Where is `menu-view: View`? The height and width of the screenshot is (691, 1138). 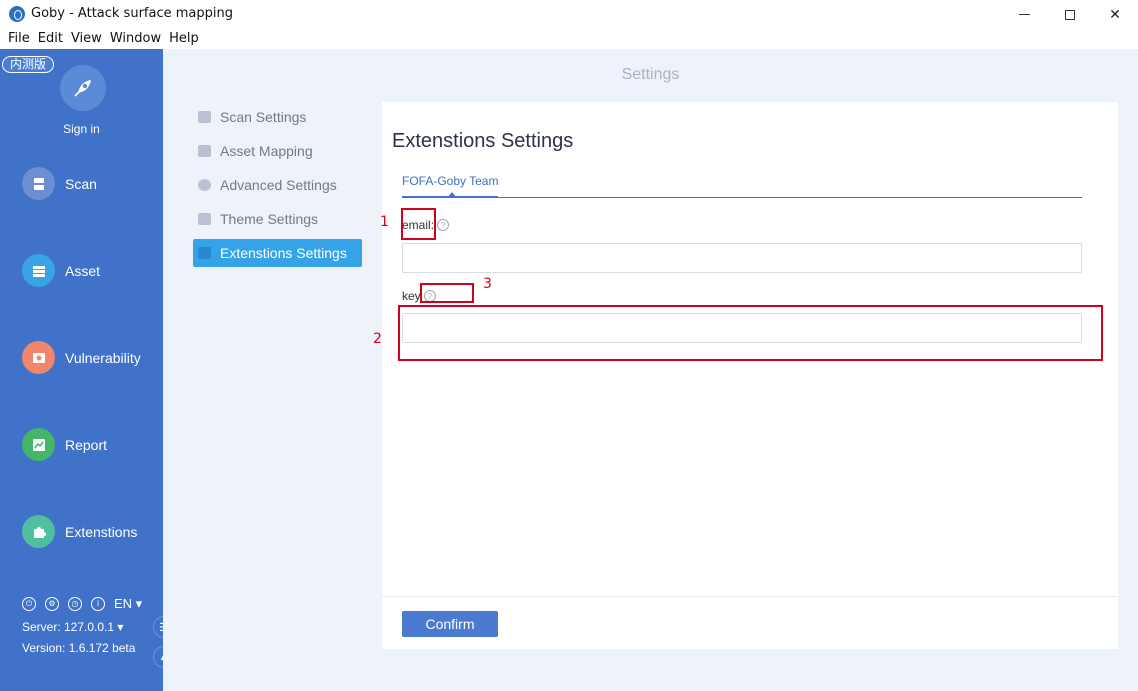 menu-view: View is located at coordinates (86, 39).